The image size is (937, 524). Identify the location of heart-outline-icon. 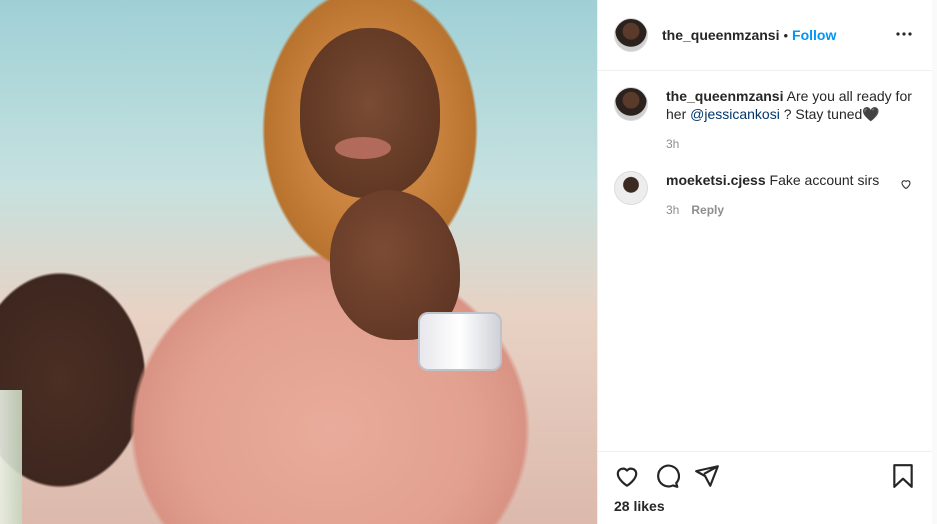
(906, 185).